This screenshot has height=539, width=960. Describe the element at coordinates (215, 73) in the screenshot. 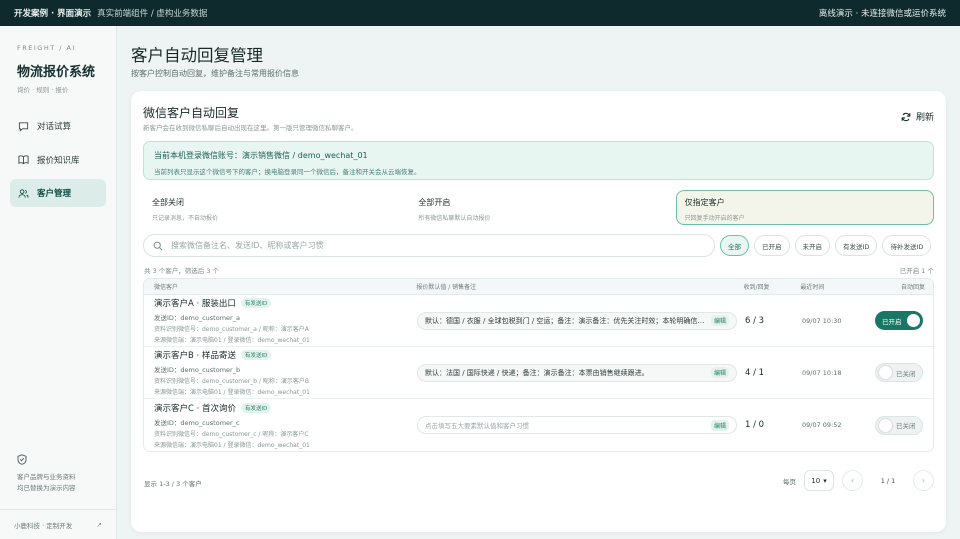

I see `page-subtitle: 按客户控制自动回复，维护备注与常用报价信息` at that location.